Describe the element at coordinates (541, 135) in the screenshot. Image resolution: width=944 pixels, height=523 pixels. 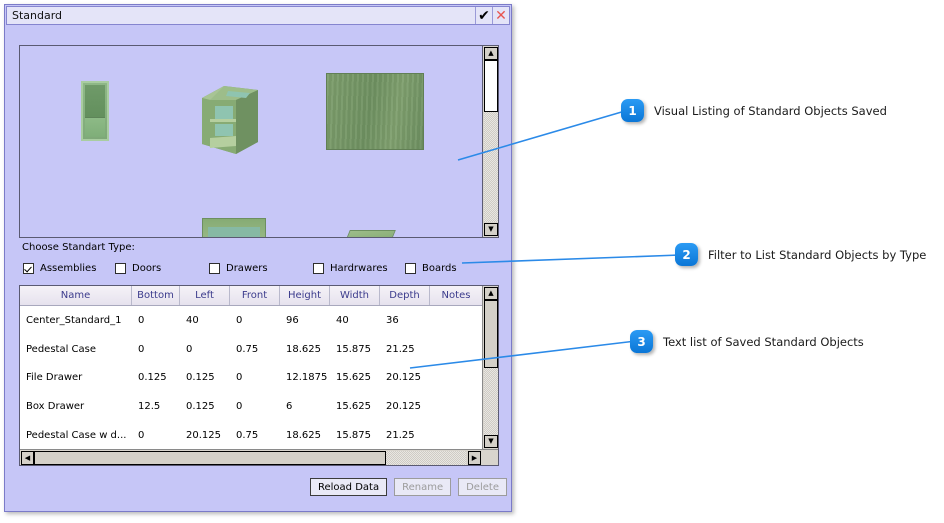
I see `callout-1-leader` at that location.